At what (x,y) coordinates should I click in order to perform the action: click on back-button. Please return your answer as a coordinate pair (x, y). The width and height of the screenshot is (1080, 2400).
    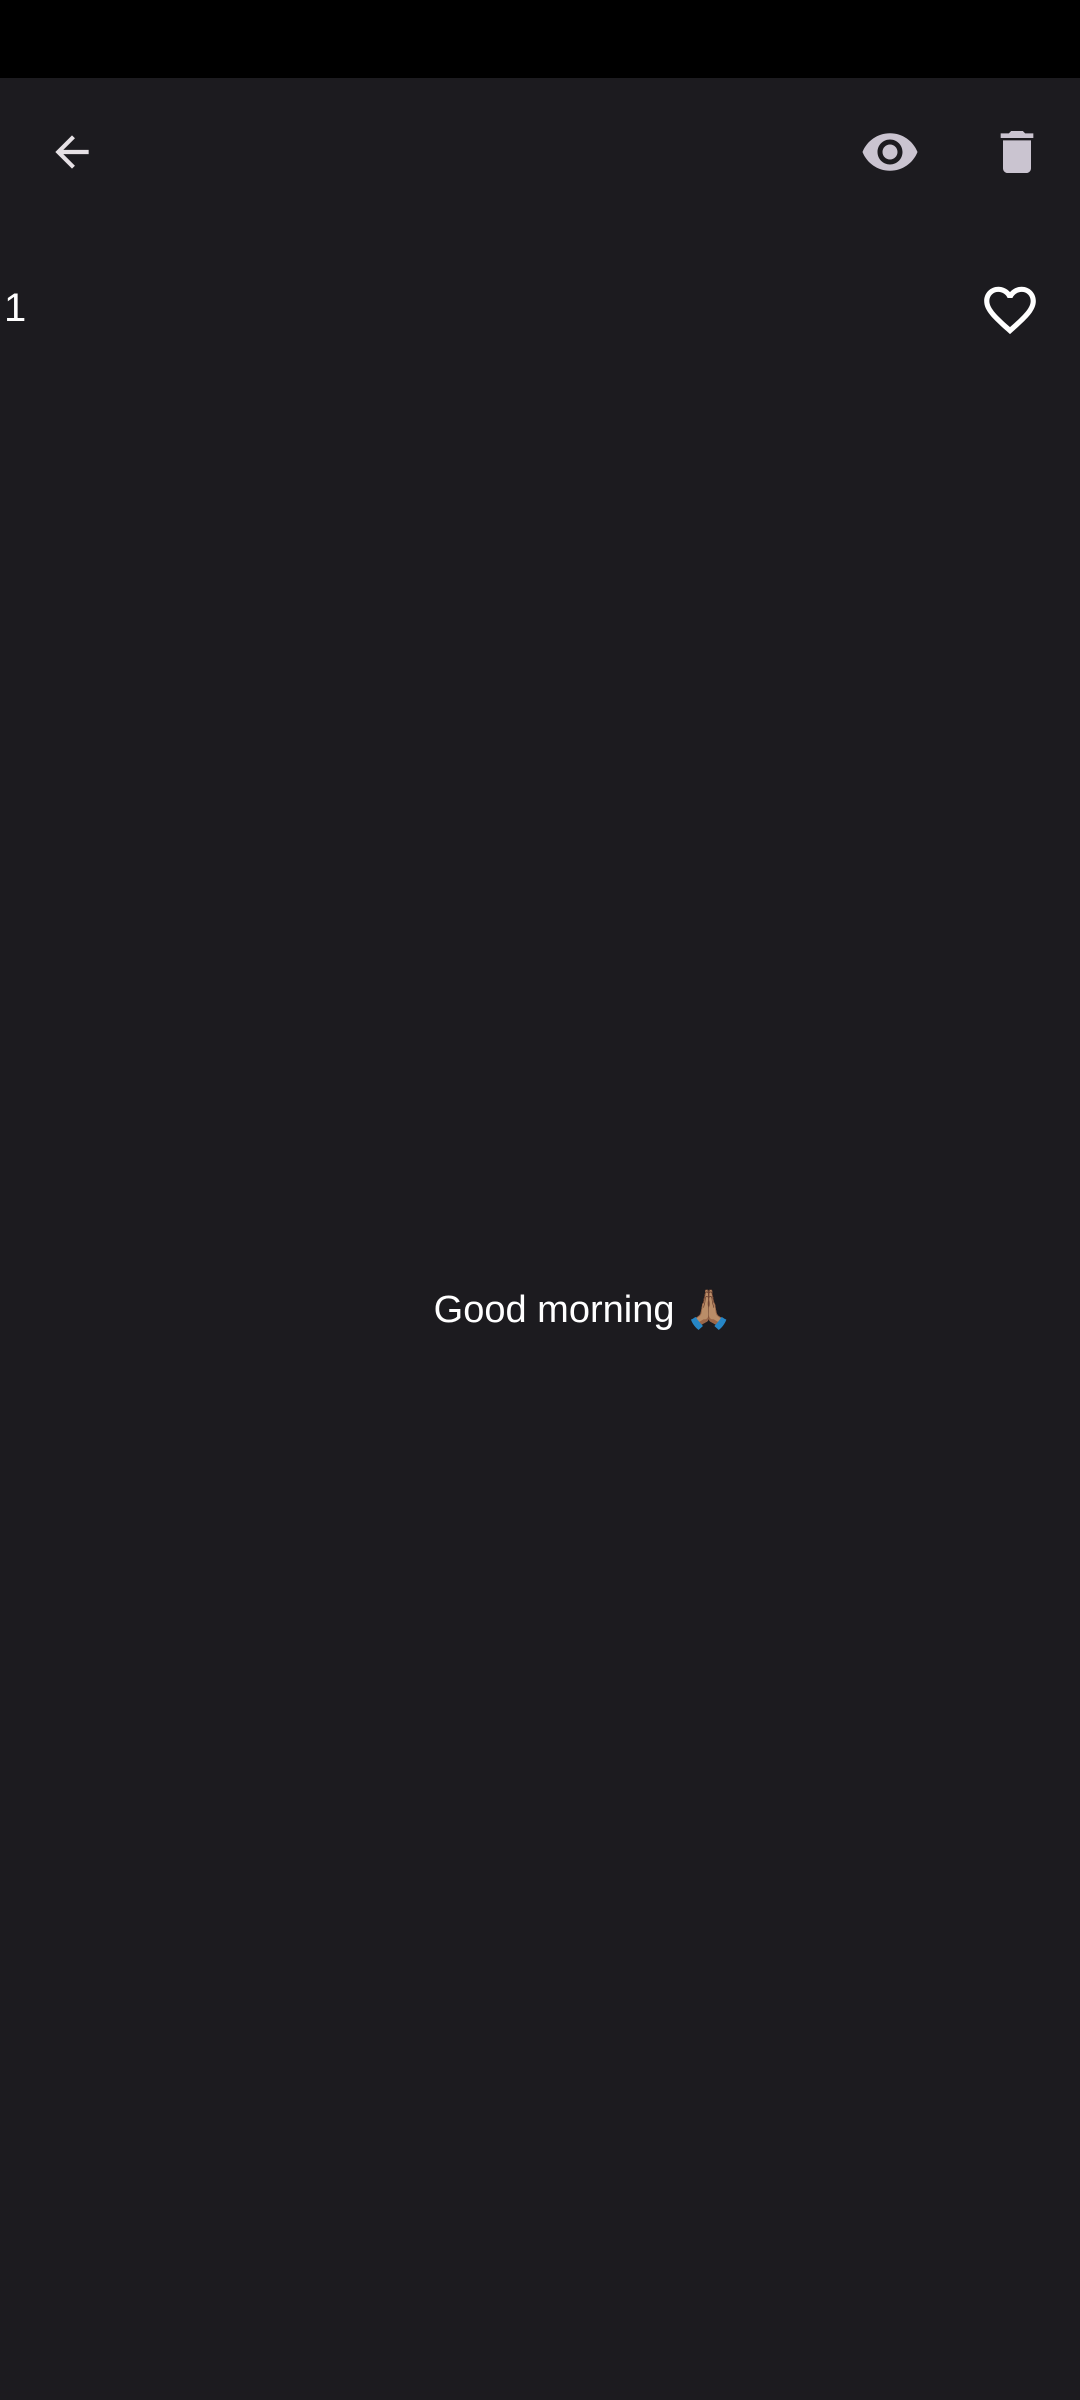
    Looking at the image, I should click on (72, 152).